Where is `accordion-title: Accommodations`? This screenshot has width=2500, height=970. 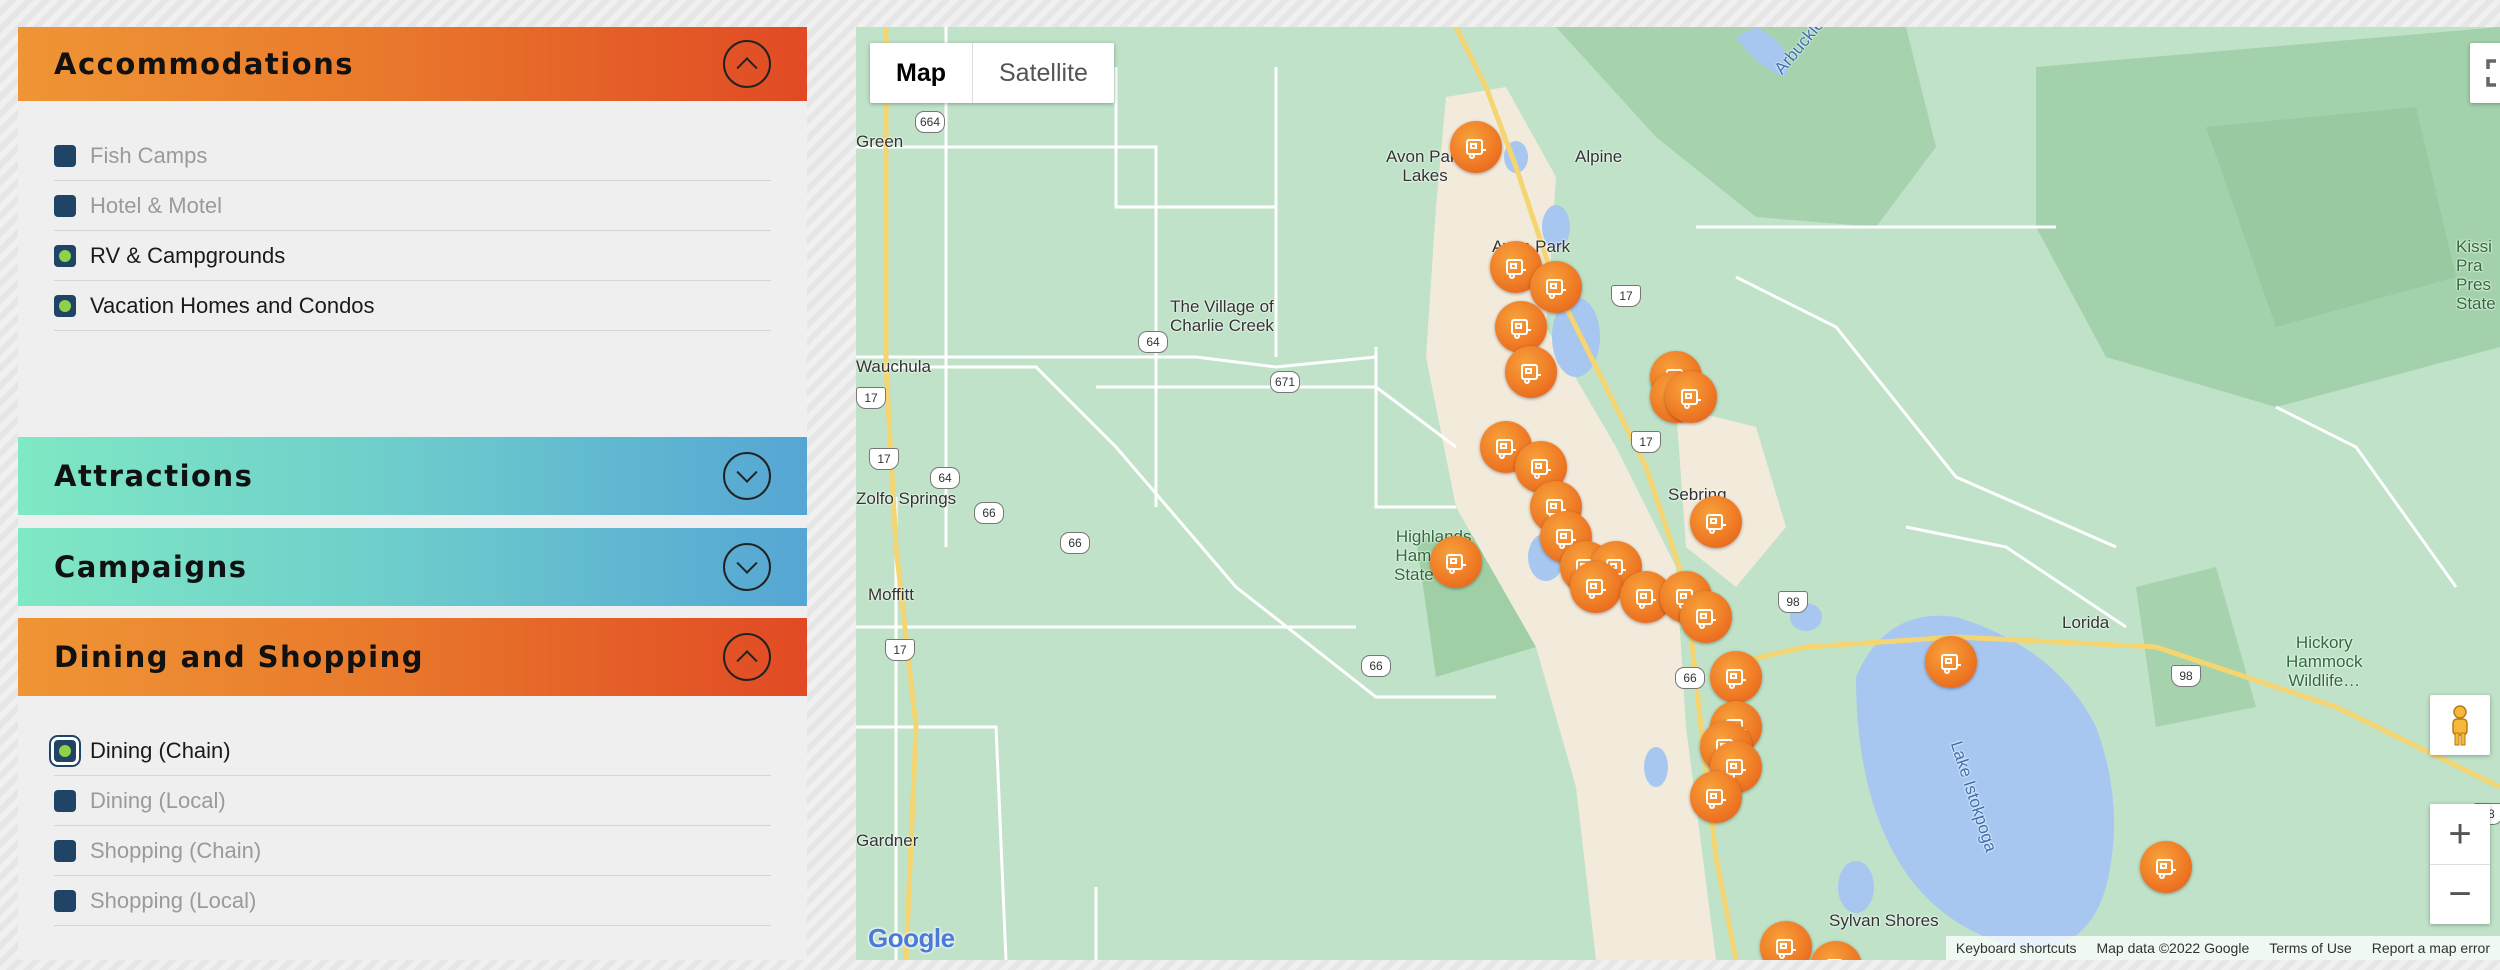
accordion-title: Accommodations is located at coordinates (204, 64).